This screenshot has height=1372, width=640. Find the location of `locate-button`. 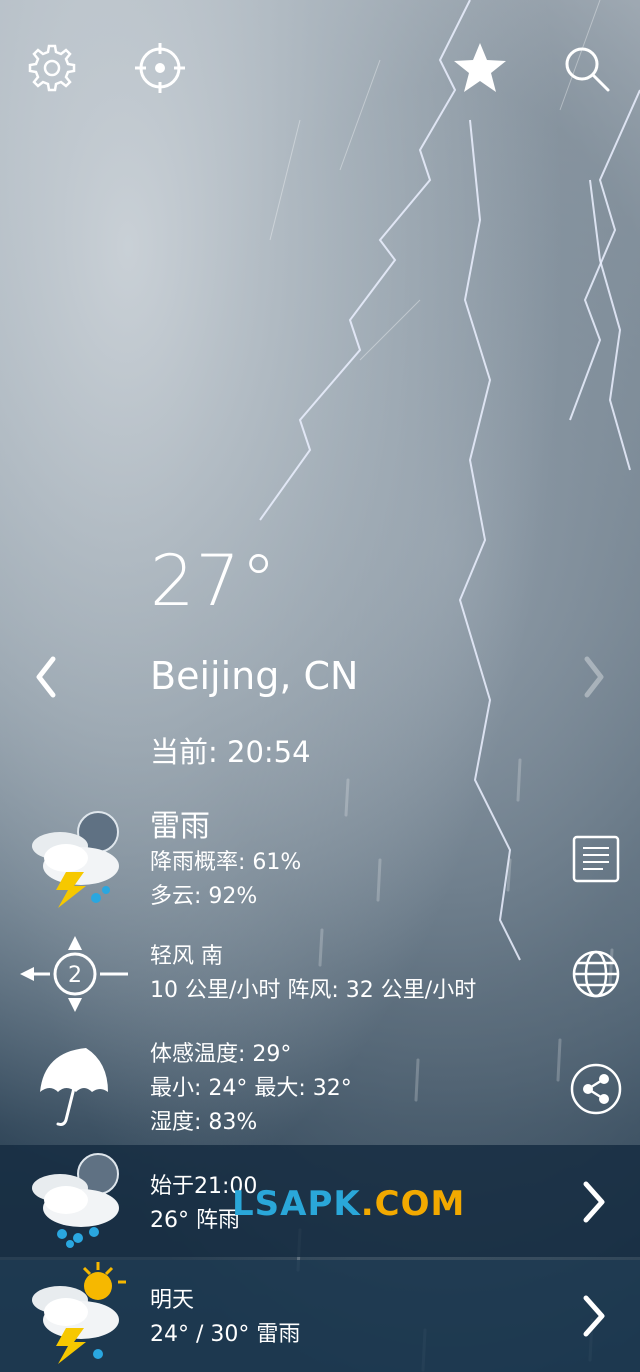

locate-button is located at coordinates (160, 68).